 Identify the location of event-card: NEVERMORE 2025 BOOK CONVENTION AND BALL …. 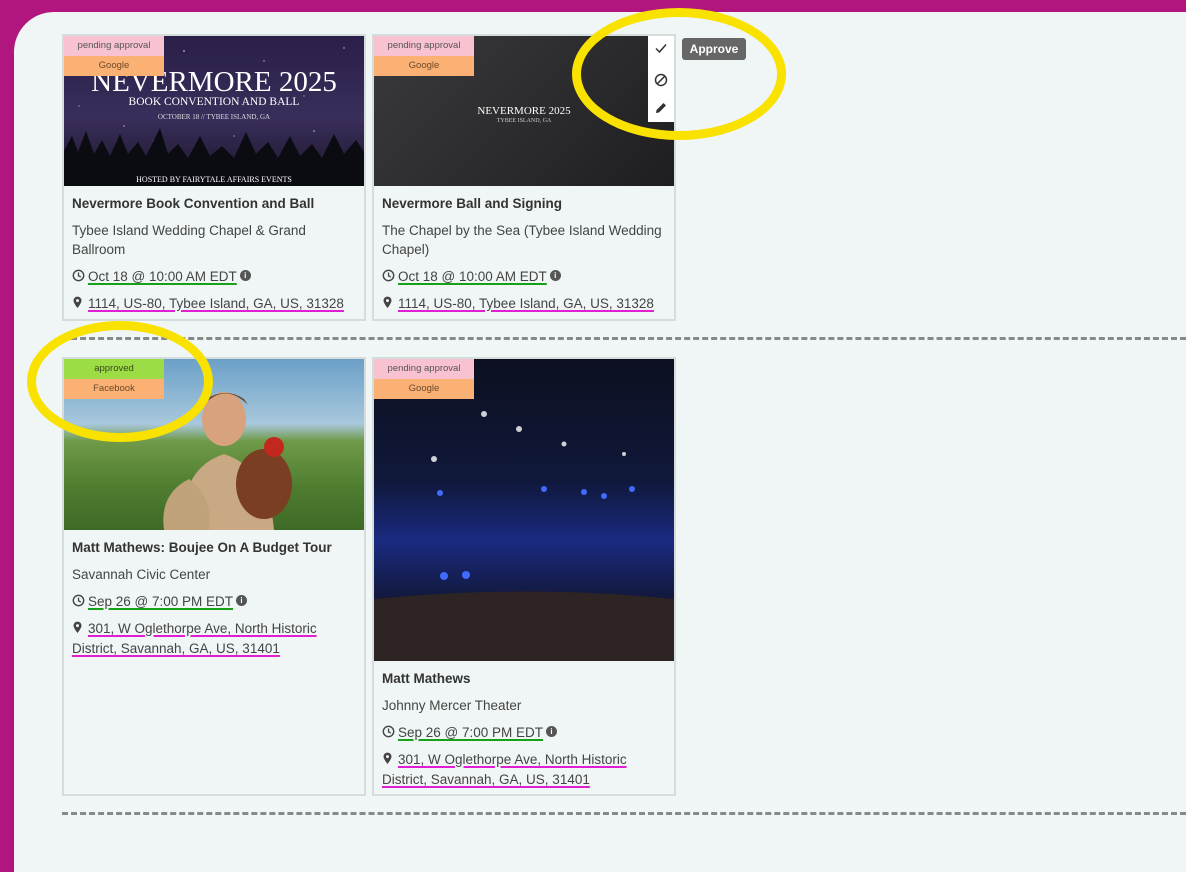
(214, 177).